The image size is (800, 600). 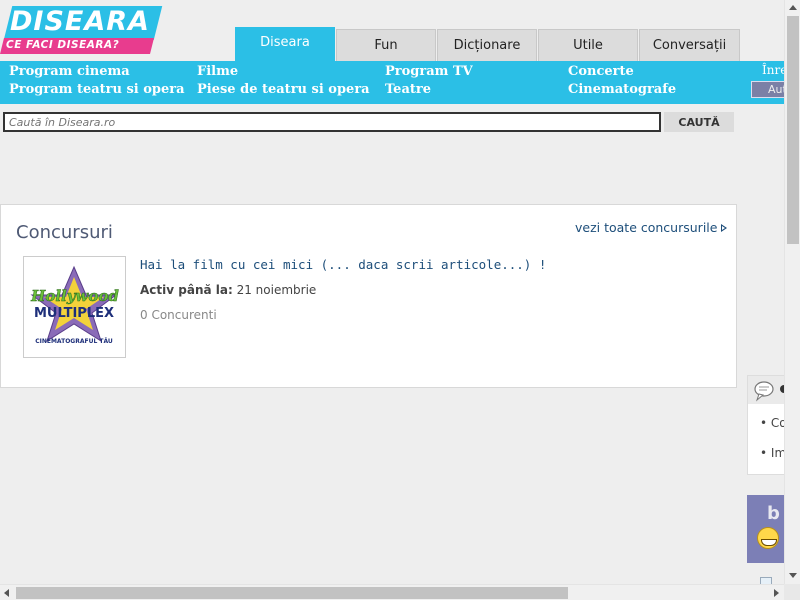 What do you see at coordinates (646, 227) in the screenshot?
I see `see-all-label: vezi toate concursurile` at bounding box center [646, 227].